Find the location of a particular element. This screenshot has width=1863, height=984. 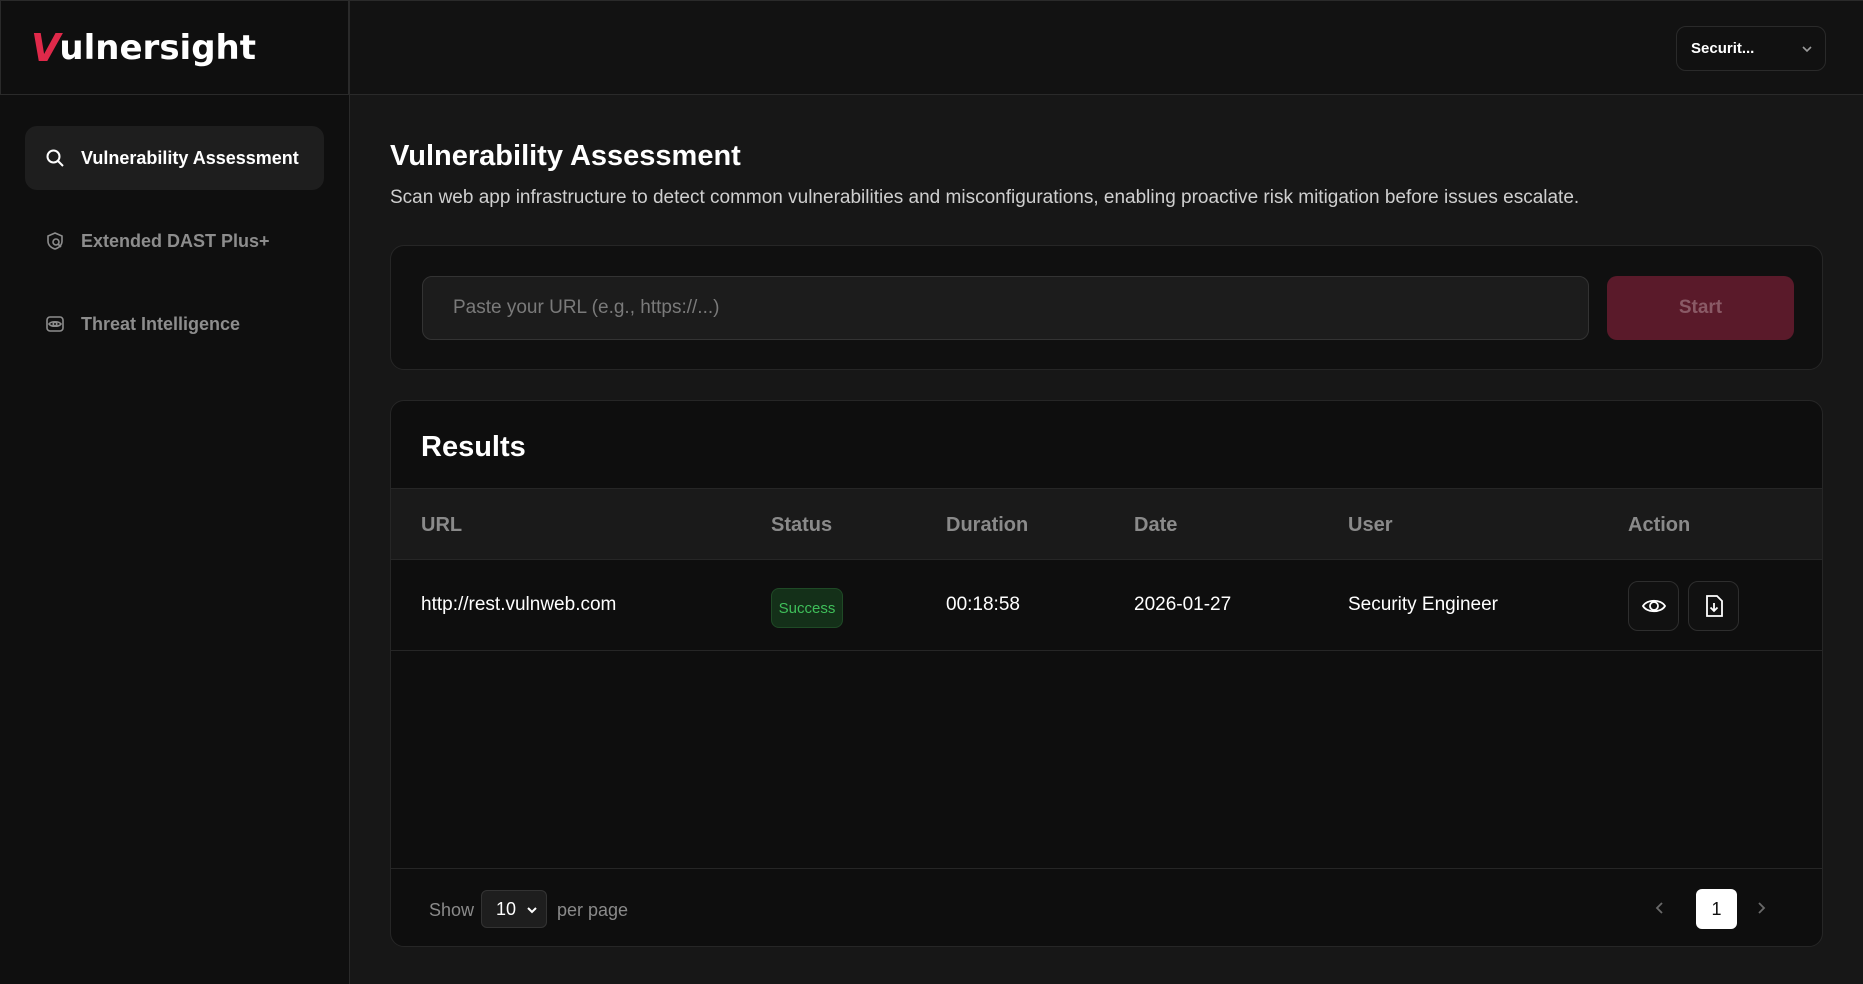

sidebar-item-extended-dast: Extended DAST Plus+ is located at coordinates (174, 241).